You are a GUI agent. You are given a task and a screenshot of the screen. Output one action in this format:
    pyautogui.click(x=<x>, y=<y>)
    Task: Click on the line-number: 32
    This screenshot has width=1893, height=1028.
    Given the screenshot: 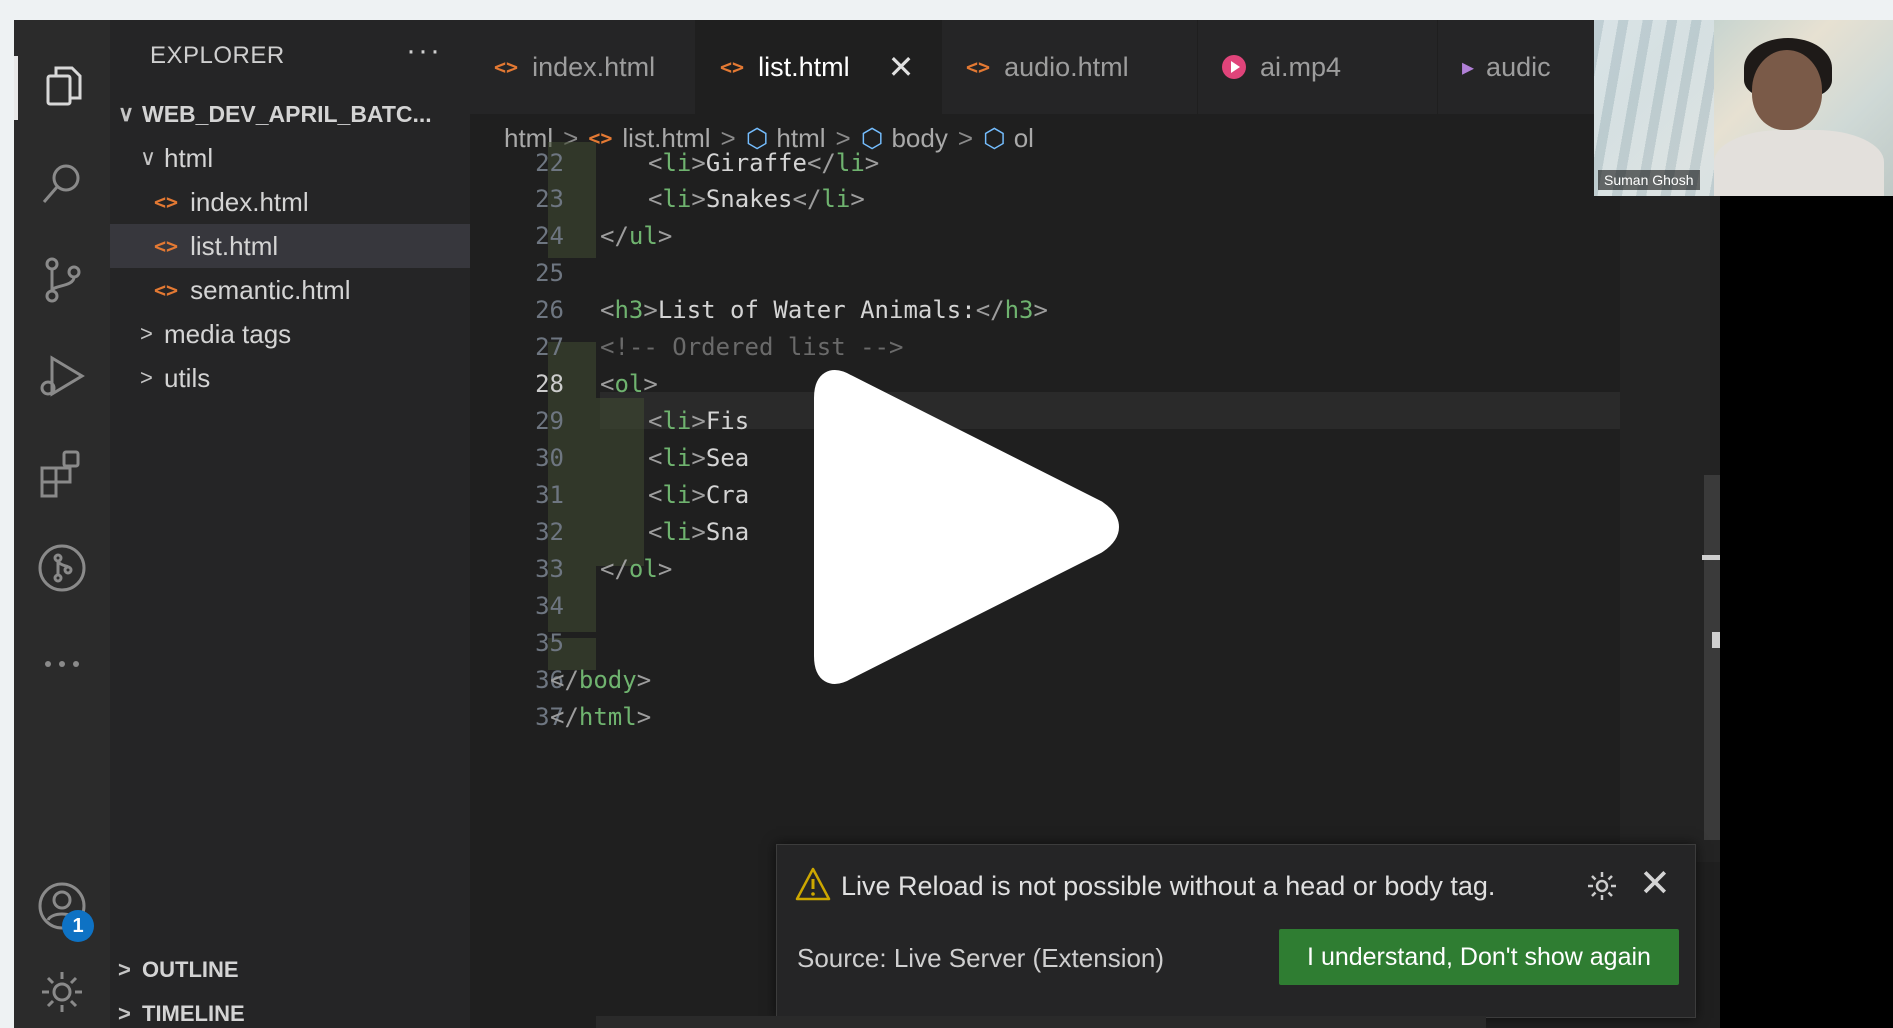 What is the action you would take?
    pyautogui.click(x=549, y=531)
    